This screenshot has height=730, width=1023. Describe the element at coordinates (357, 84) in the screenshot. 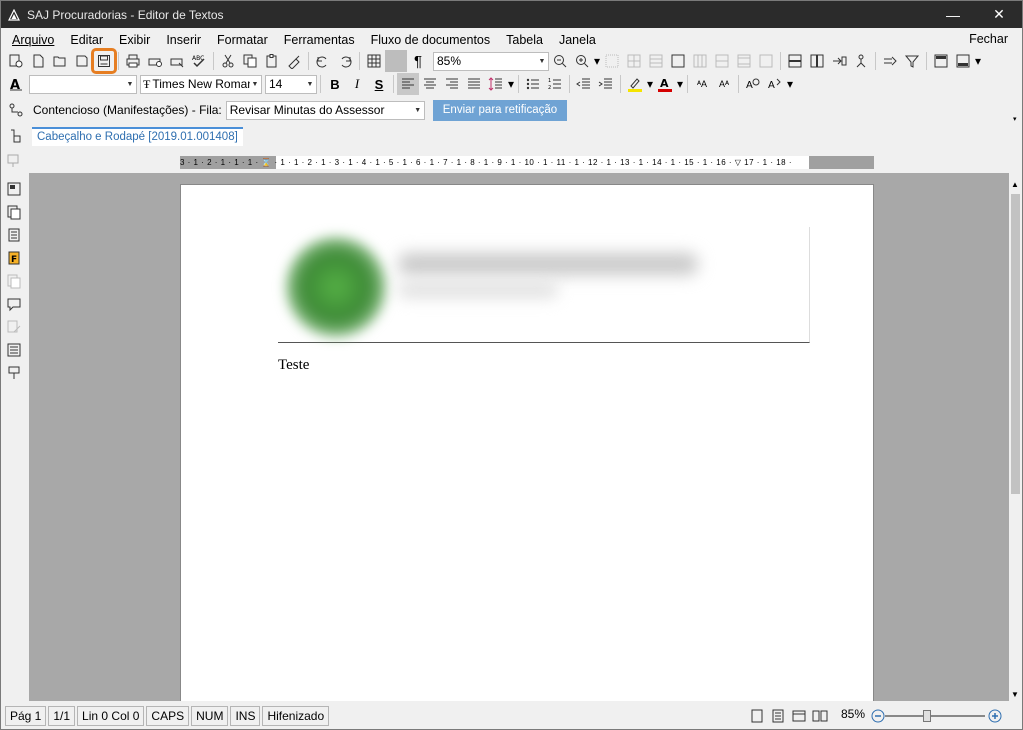

I see `italic-button: I` at that location.